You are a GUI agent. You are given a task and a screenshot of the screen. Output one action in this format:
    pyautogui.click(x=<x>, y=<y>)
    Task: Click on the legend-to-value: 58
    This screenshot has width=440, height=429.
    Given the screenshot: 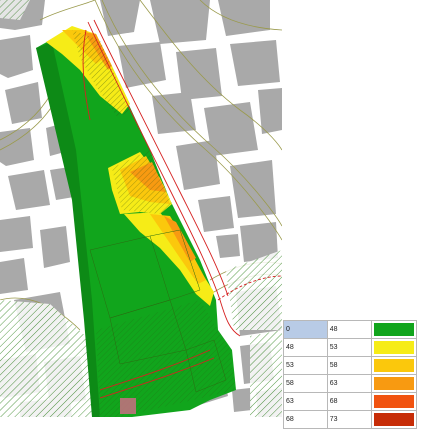 What is the action you would take?
    pyautogui.click(x=349, y=365)
    